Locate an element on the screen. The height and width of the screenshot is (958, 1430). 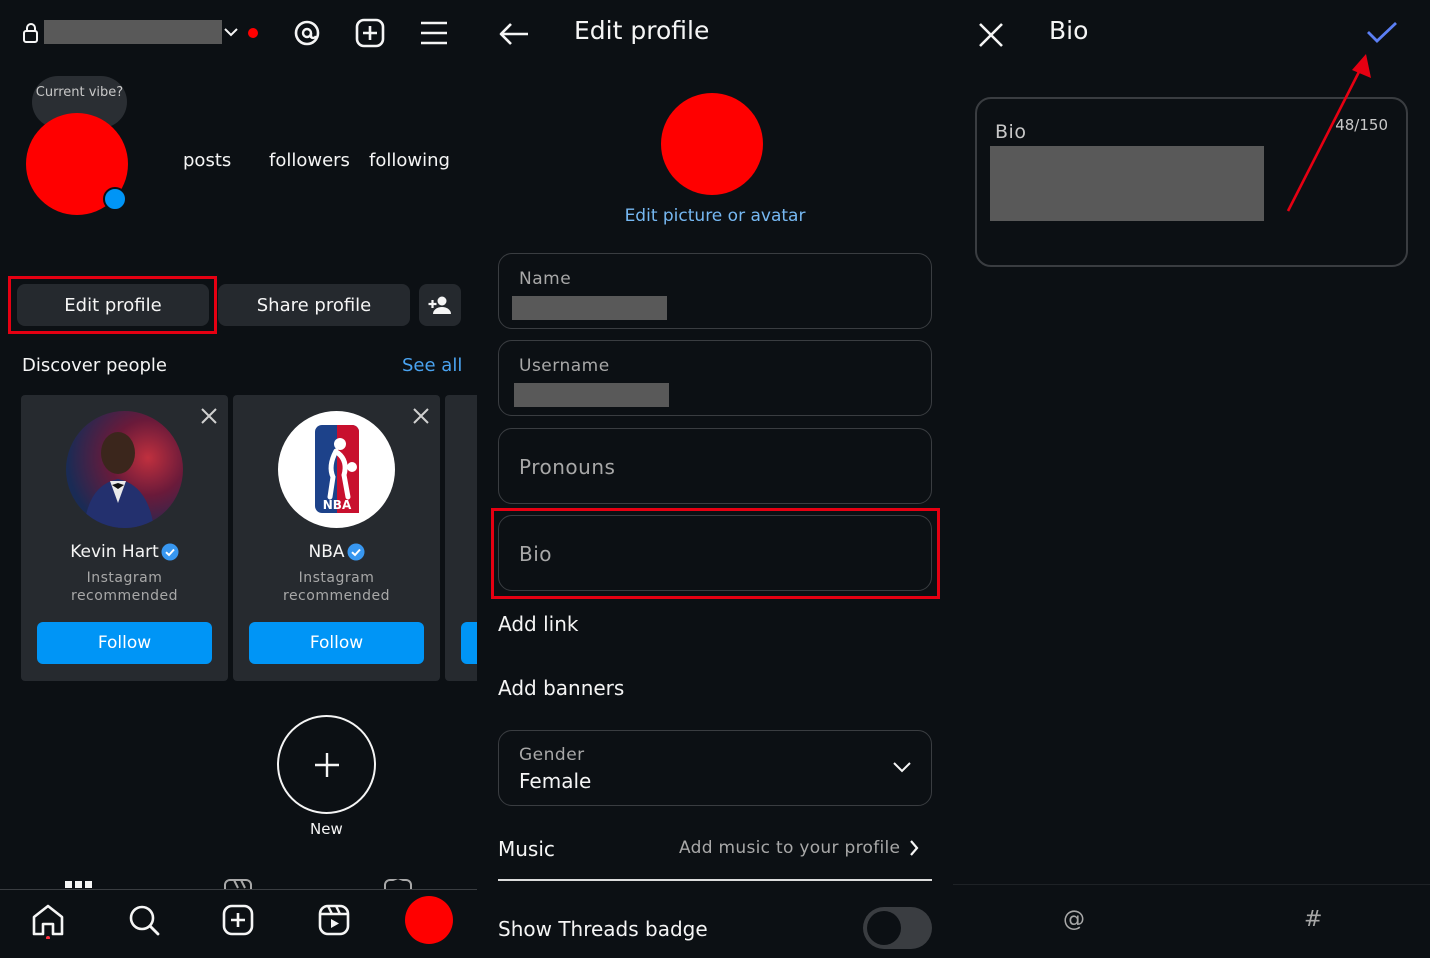
lock-icon is located at coordinates (31, 33).